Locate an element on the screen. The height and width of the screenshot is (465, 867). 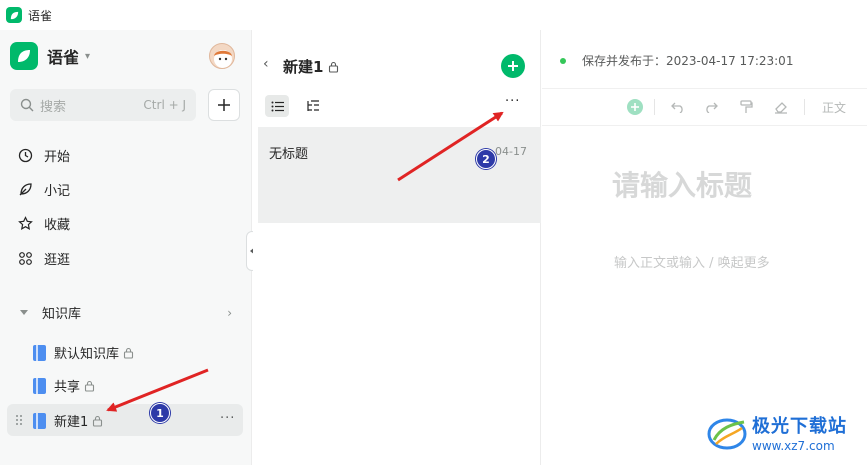
insert-button is located at coordinates (635, 107).